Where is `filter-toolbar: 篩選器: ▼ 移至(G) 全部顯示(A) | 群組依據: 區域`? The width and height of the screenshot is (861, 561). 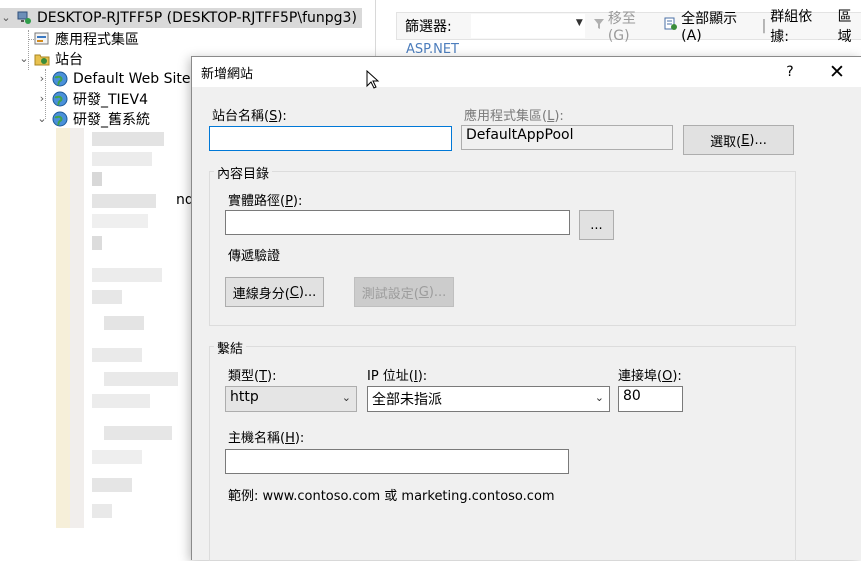
filter-toolbar: 篩選器: ▼ 移至(G) 全部顯示(A) | 群組依據: 區域 is located at coordinates (628, 27).